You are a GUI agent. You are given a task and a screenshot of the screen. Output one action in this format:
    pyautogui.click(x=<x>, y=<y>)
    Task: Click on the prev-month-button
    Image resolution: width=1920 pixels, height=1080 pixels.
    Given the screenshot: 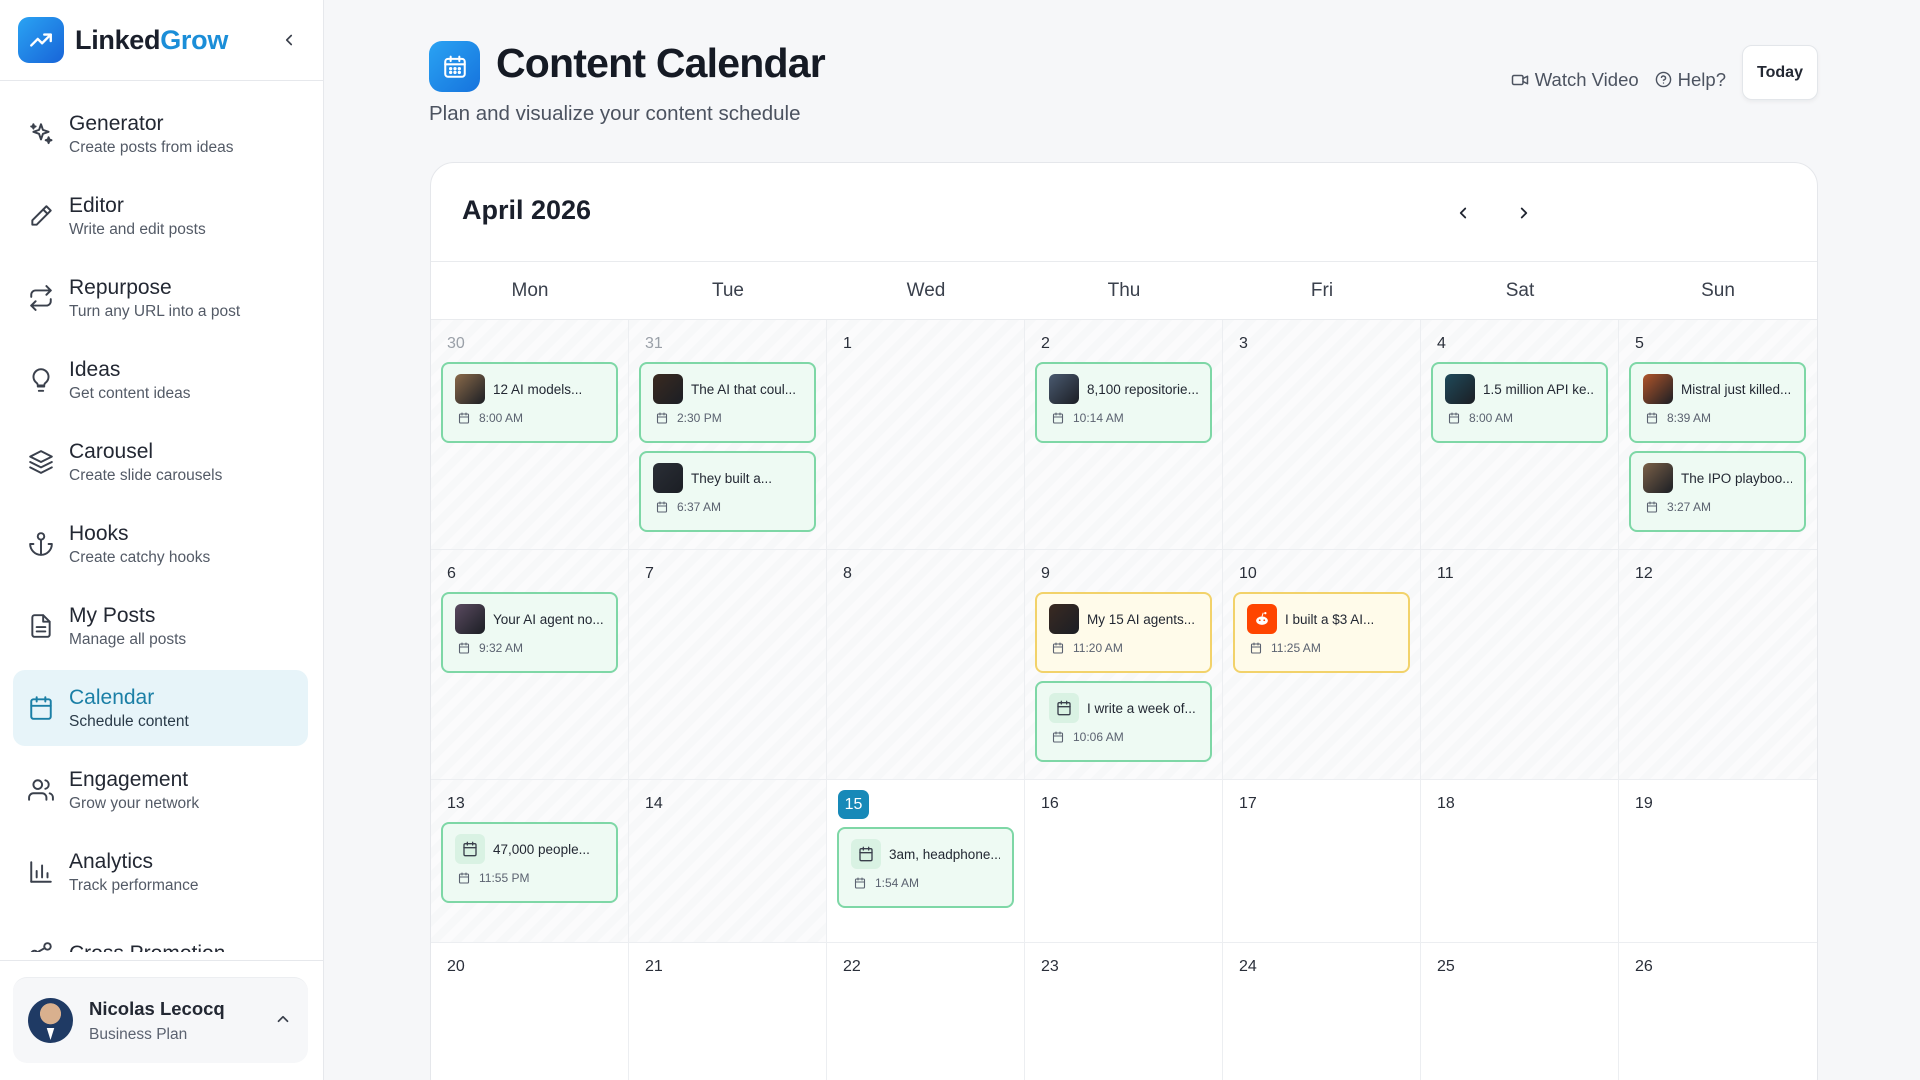 What is the action you would take?
    pyautogui.click(x=1463, y=213)
    